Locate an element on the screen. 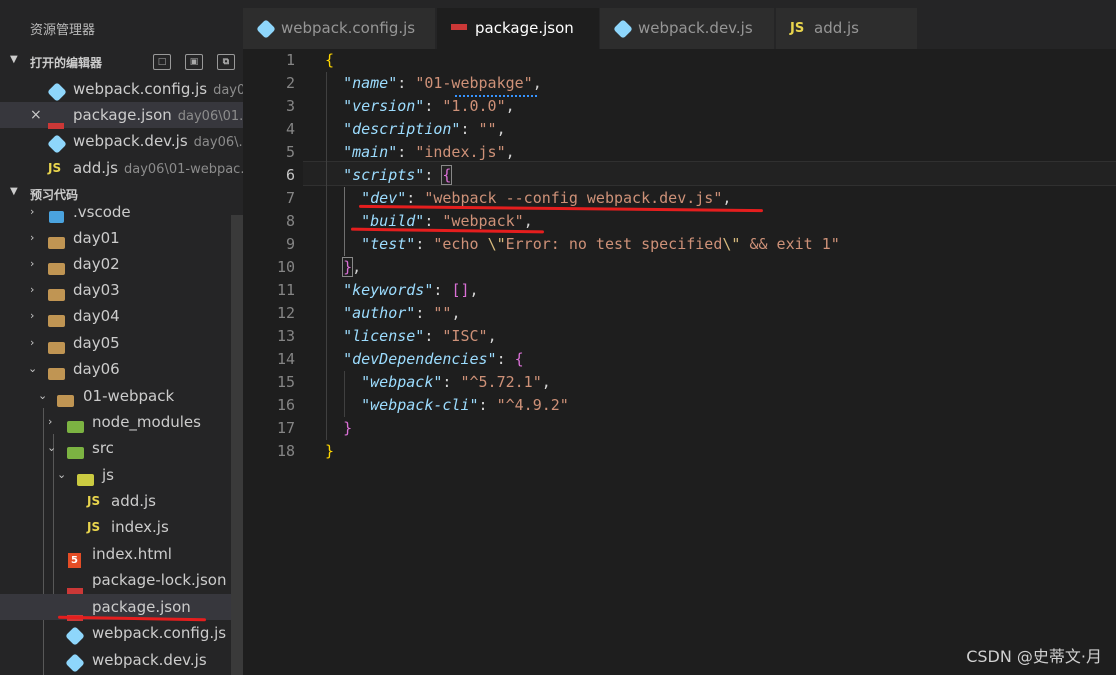 The width and height of the screenshot is (1116, 675). tab-add-js: JS add.js is located at coordinates (846, 28).